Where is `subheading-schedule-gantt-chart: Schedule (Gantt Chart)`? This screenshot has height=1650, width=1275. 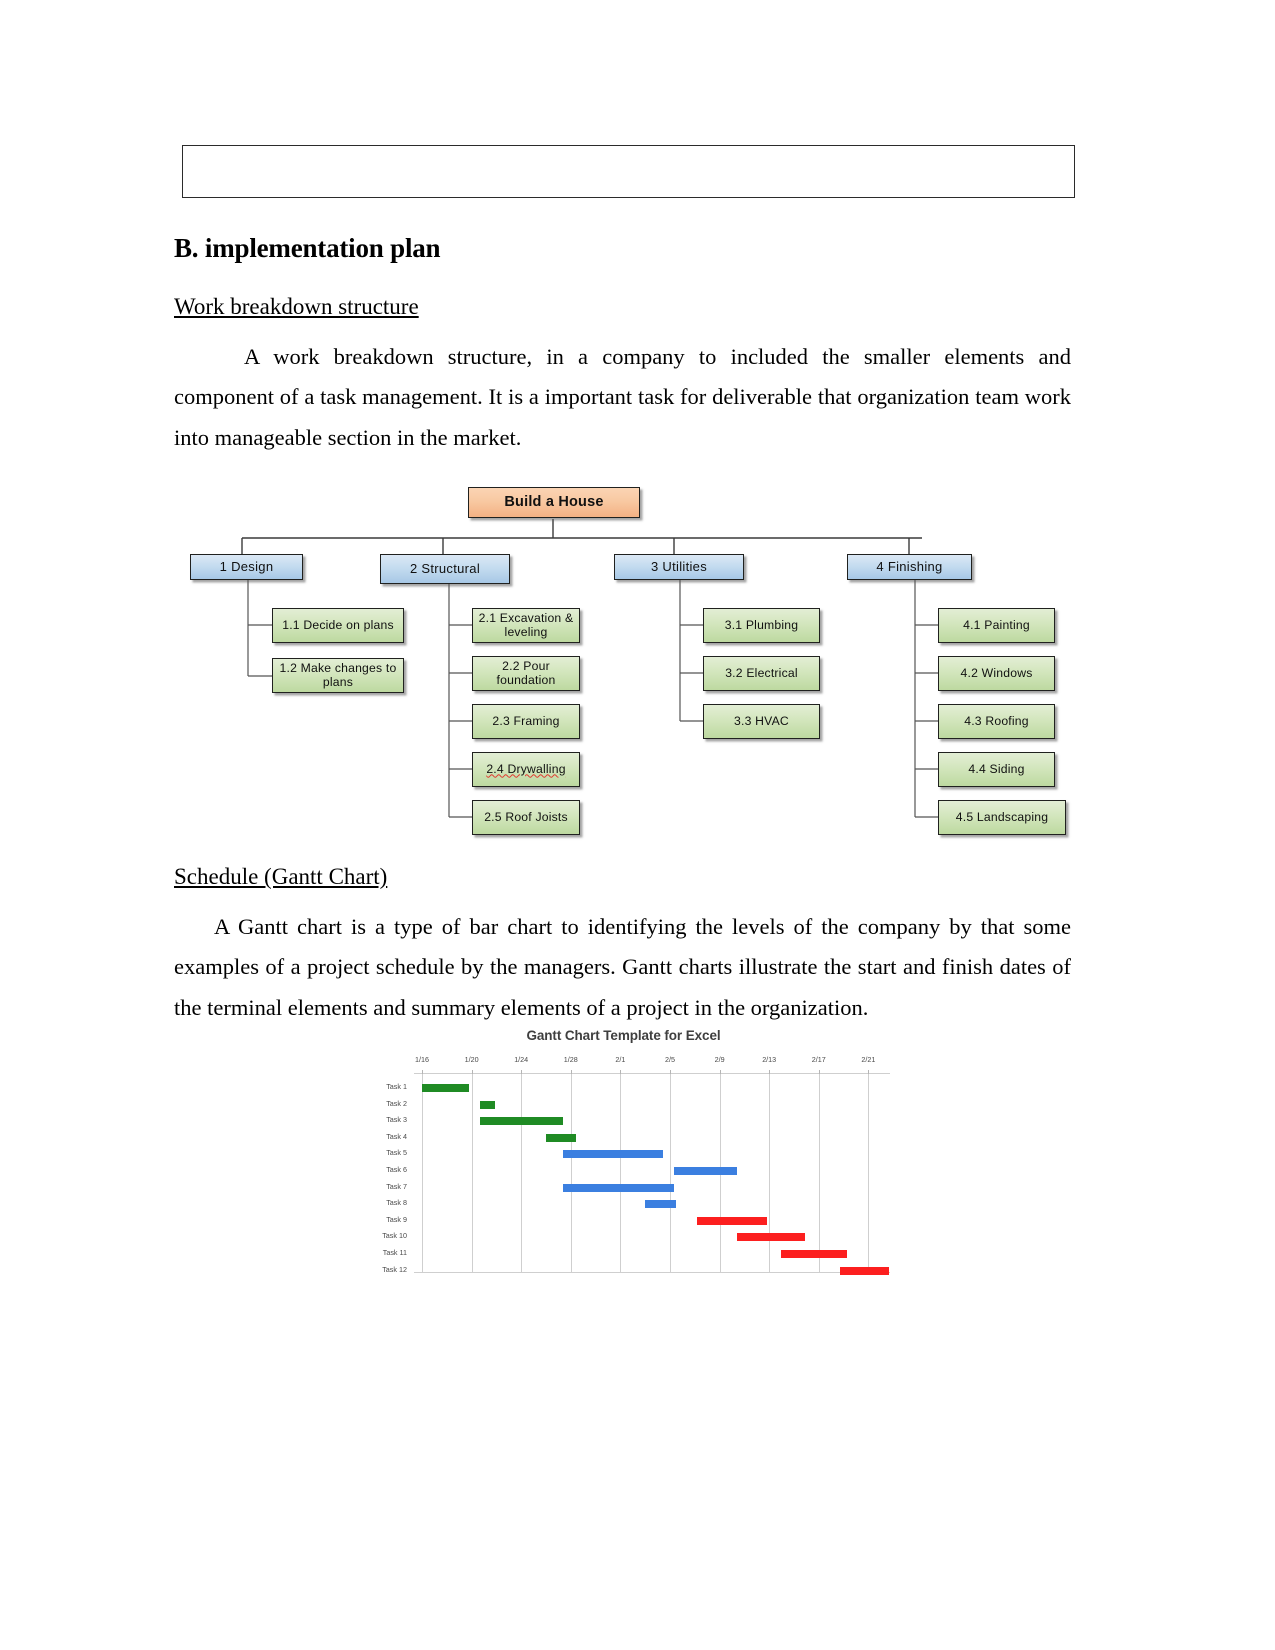 subheading-schedule-gantt-chart: Schedule (Gantt Chart) is located at coordinates (281, 876).